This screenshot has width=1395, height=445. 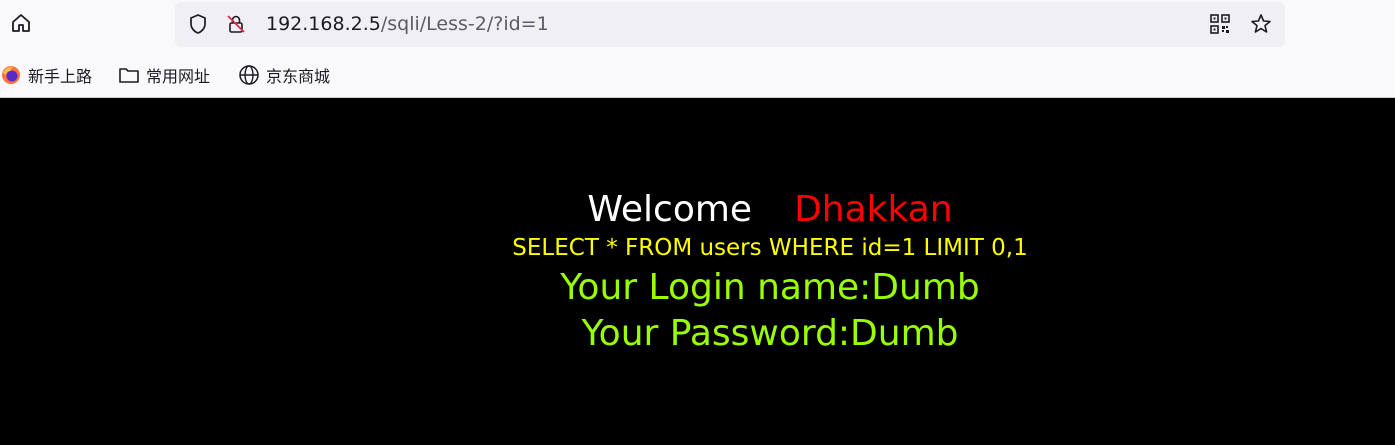 What do you see at coordinates (236, 24) in the screenshot?
I see `insecure-lock-icon` at bounding box center [236, 24].